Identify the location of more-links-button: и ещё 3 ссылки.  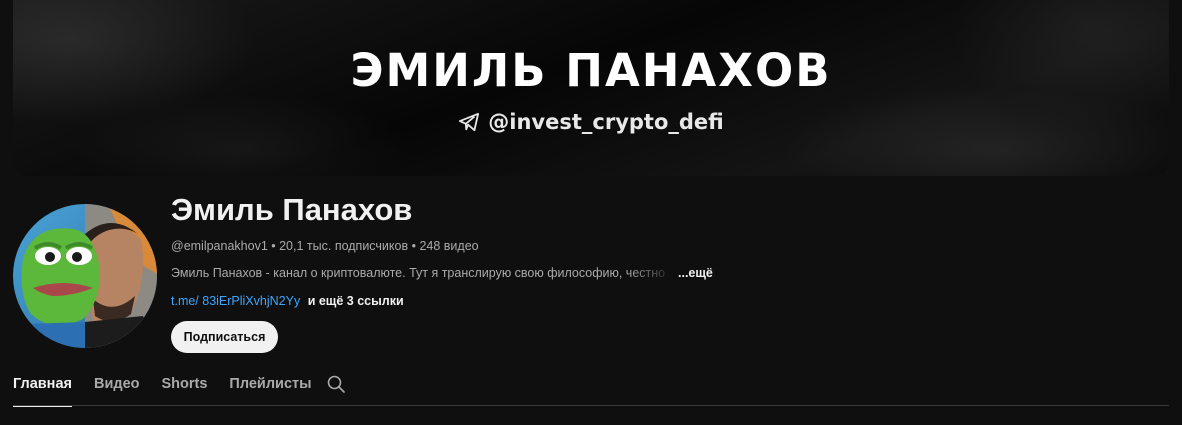
(356, 301).